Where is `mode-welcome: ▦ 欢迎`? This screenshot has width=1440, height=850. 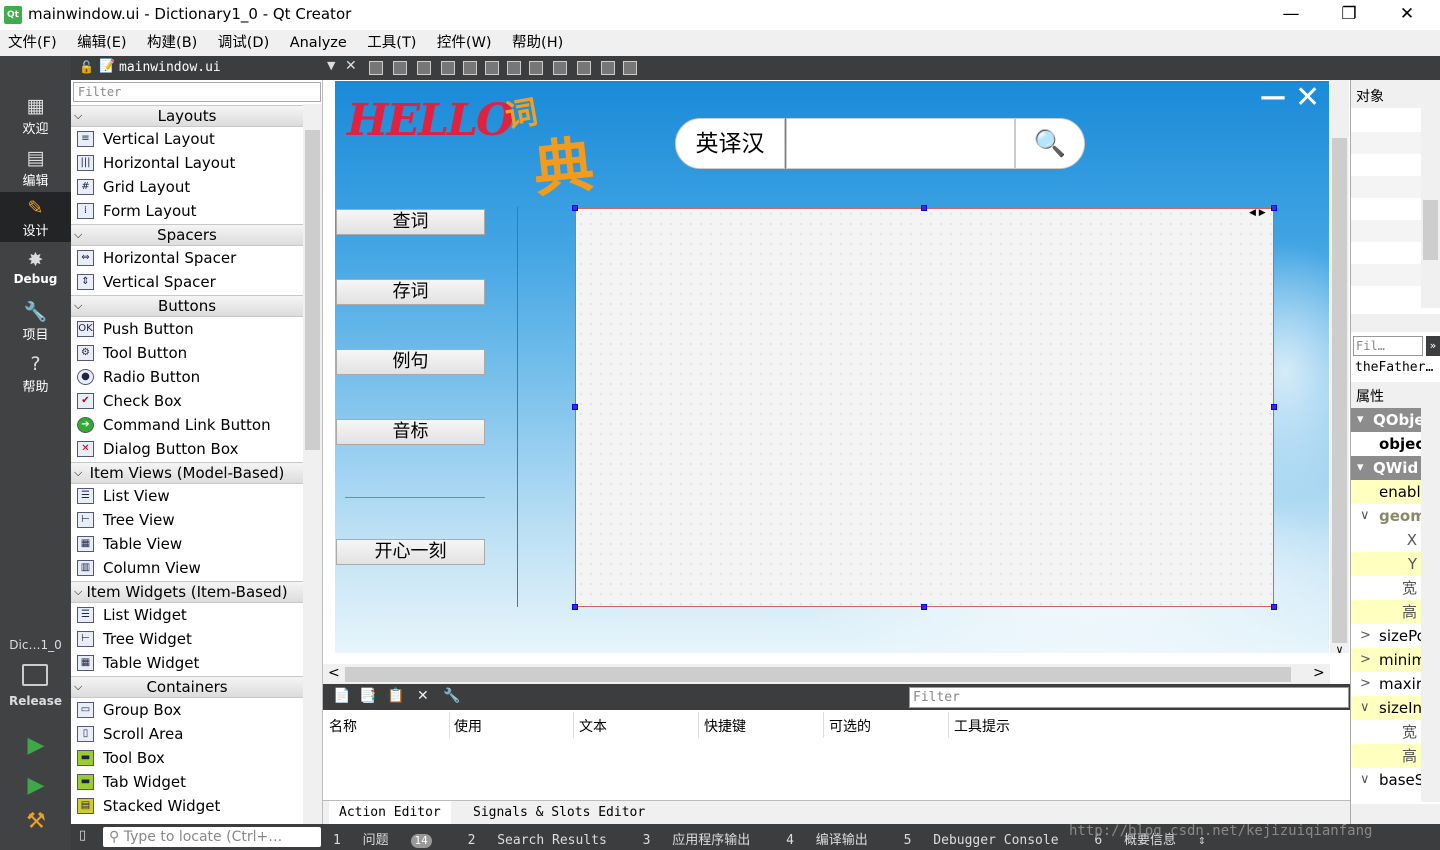
mode-welcome: ▦ 欢迎 is located at coordinates (35, 115).